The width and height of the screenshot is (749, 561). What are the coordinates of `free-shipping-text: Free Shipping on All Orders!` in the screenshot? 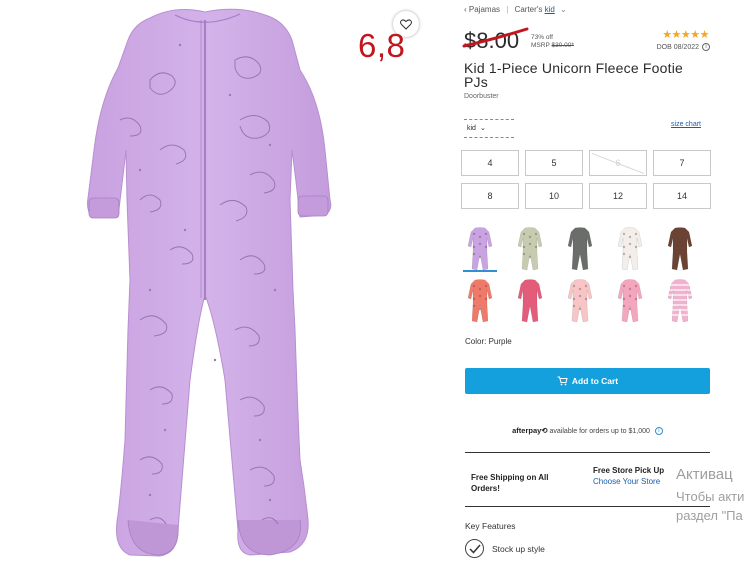 It's located at (510, 483).